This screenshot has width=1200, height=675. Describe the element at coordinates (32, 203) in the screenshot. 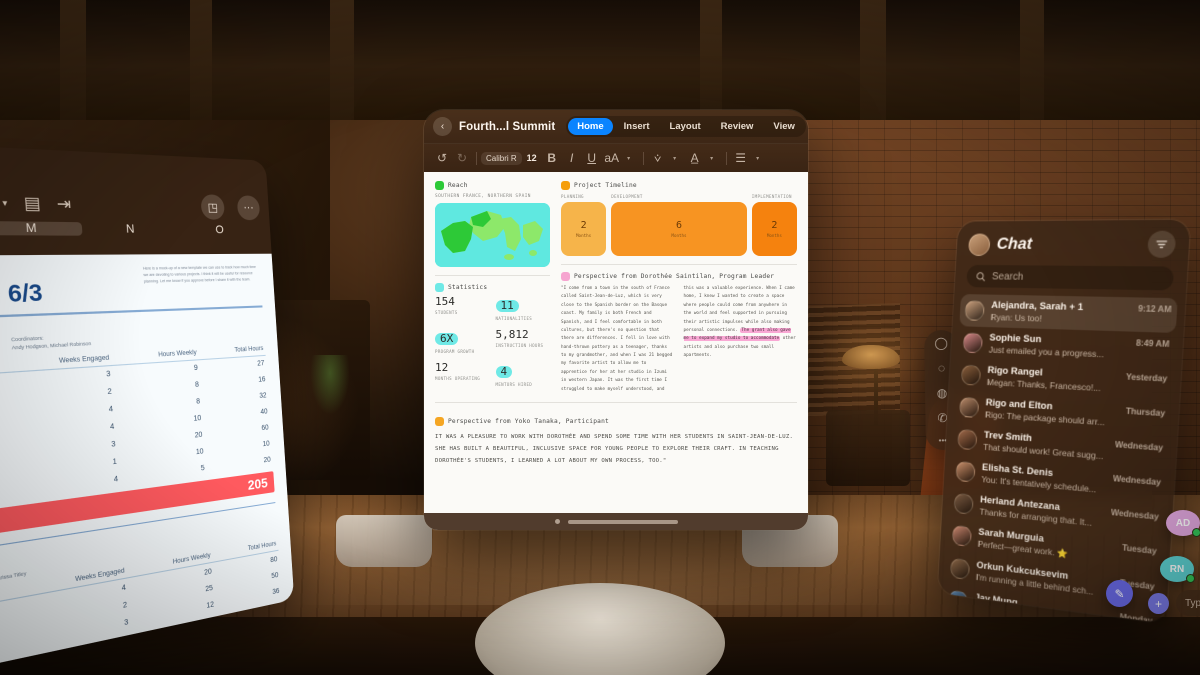

I see `table-icon: ▤` at that location.